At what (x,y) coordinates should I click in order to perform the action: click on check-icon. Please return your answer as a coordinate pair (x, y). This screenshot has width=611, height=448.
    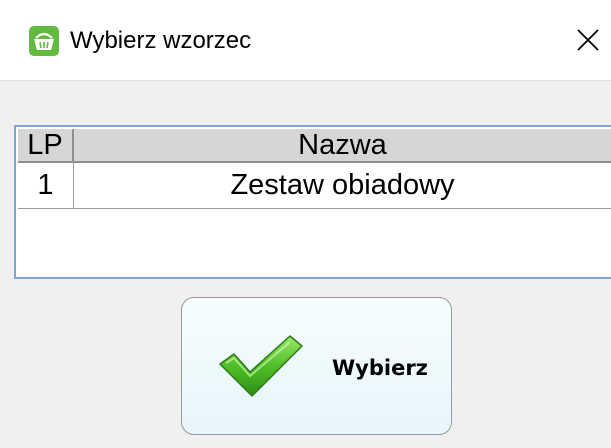
    Looking at the image, I should click on (261, 366).